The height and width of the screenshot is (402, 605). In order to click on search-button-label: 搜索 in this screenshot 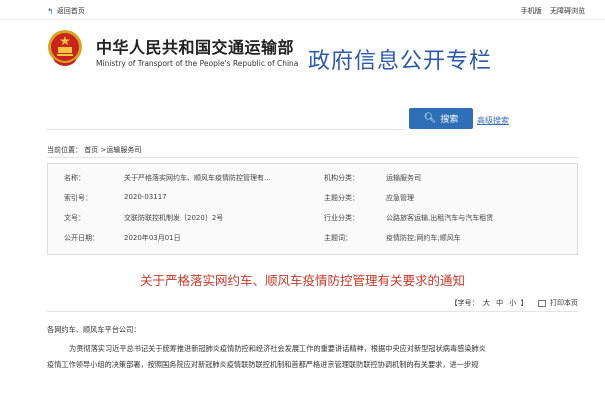, I will do `click(449, 120)`.